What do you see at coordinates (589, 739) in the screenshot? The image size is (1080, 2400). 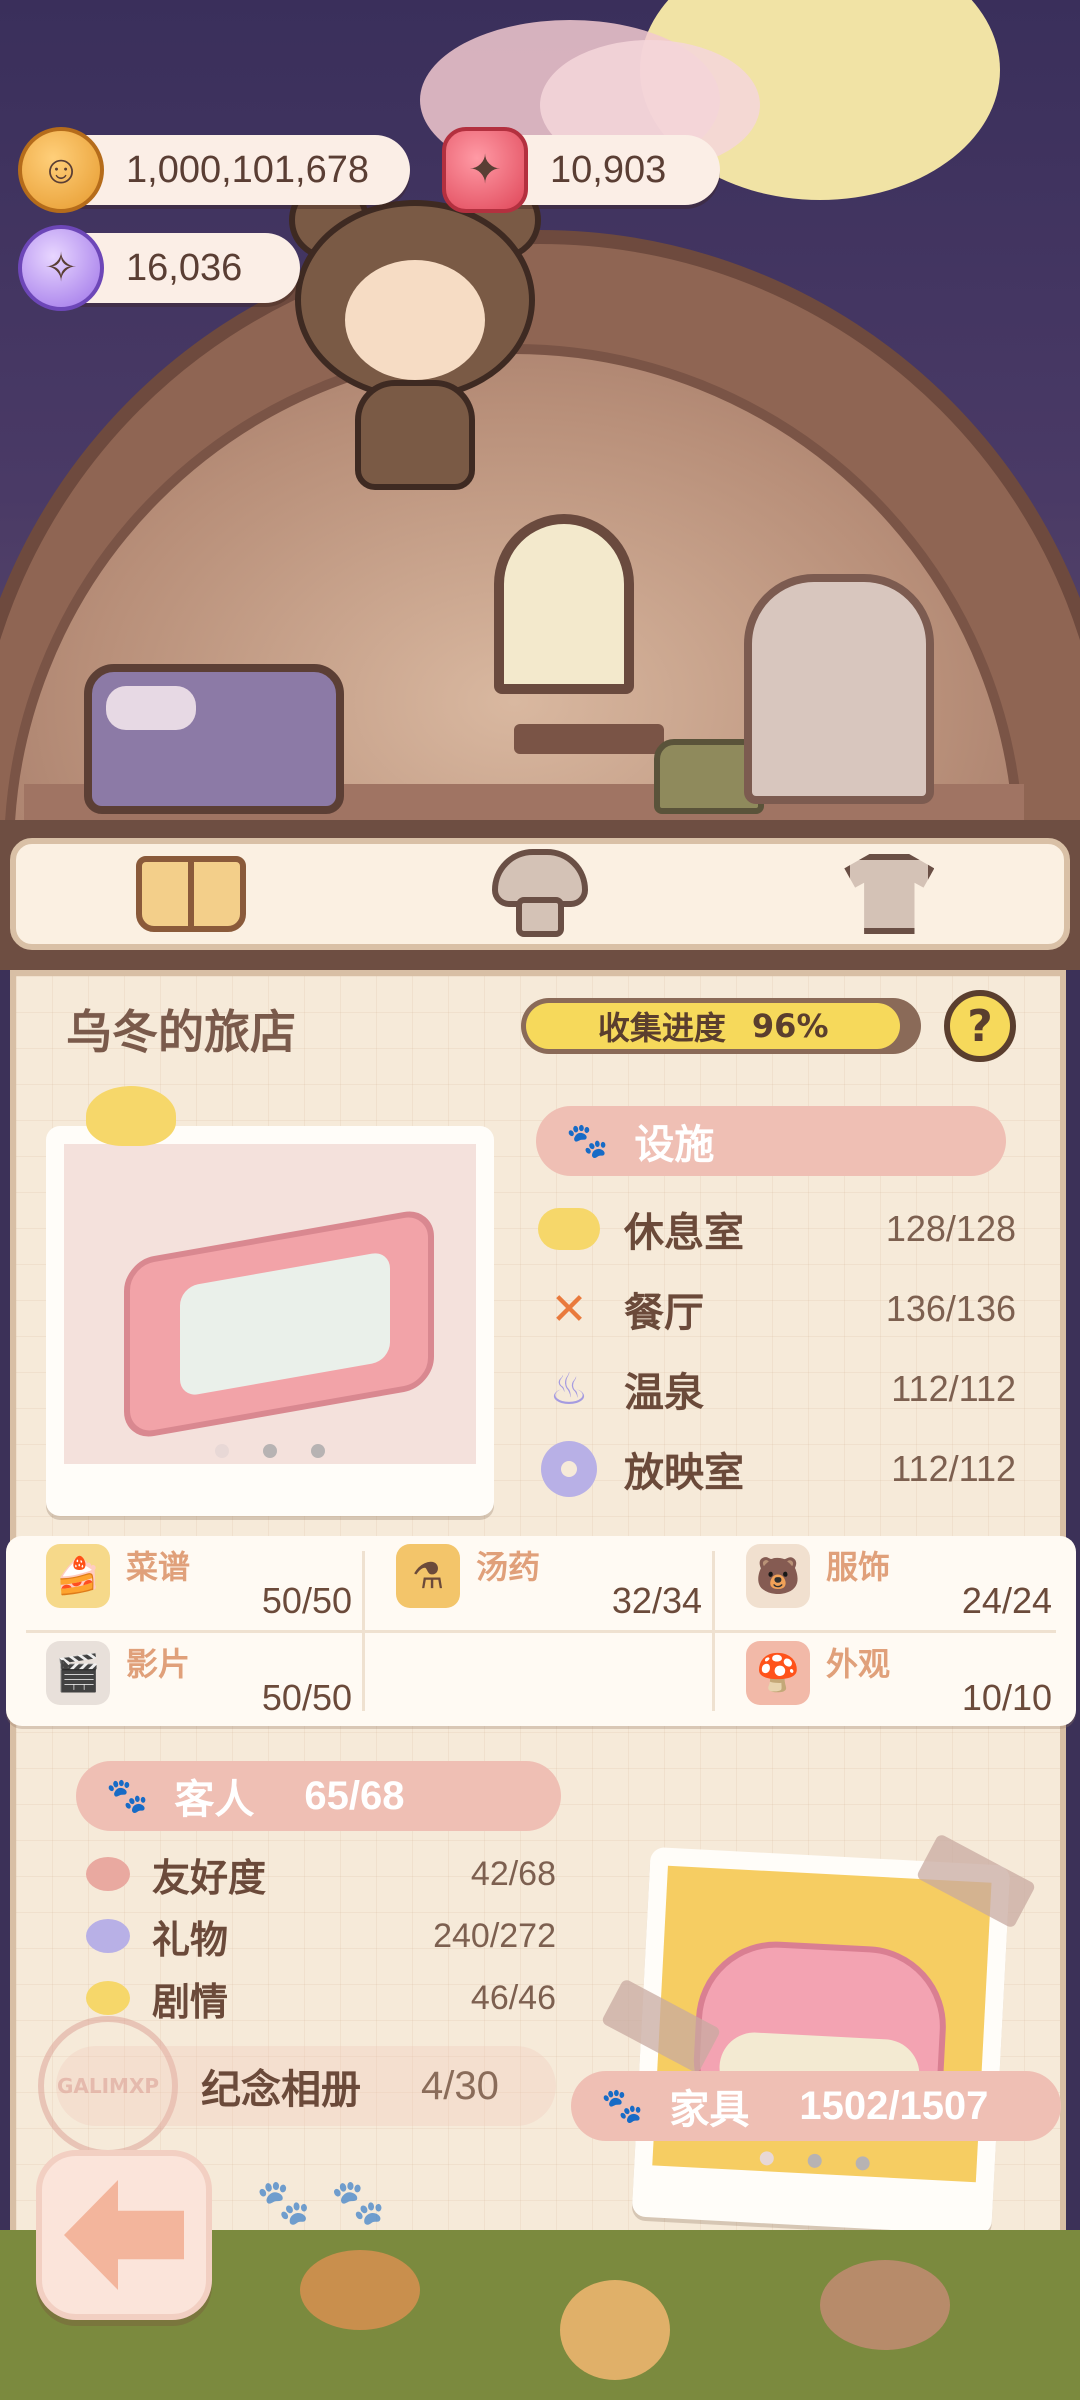 I see `desk-furniture` at bounding box center [589, 739].